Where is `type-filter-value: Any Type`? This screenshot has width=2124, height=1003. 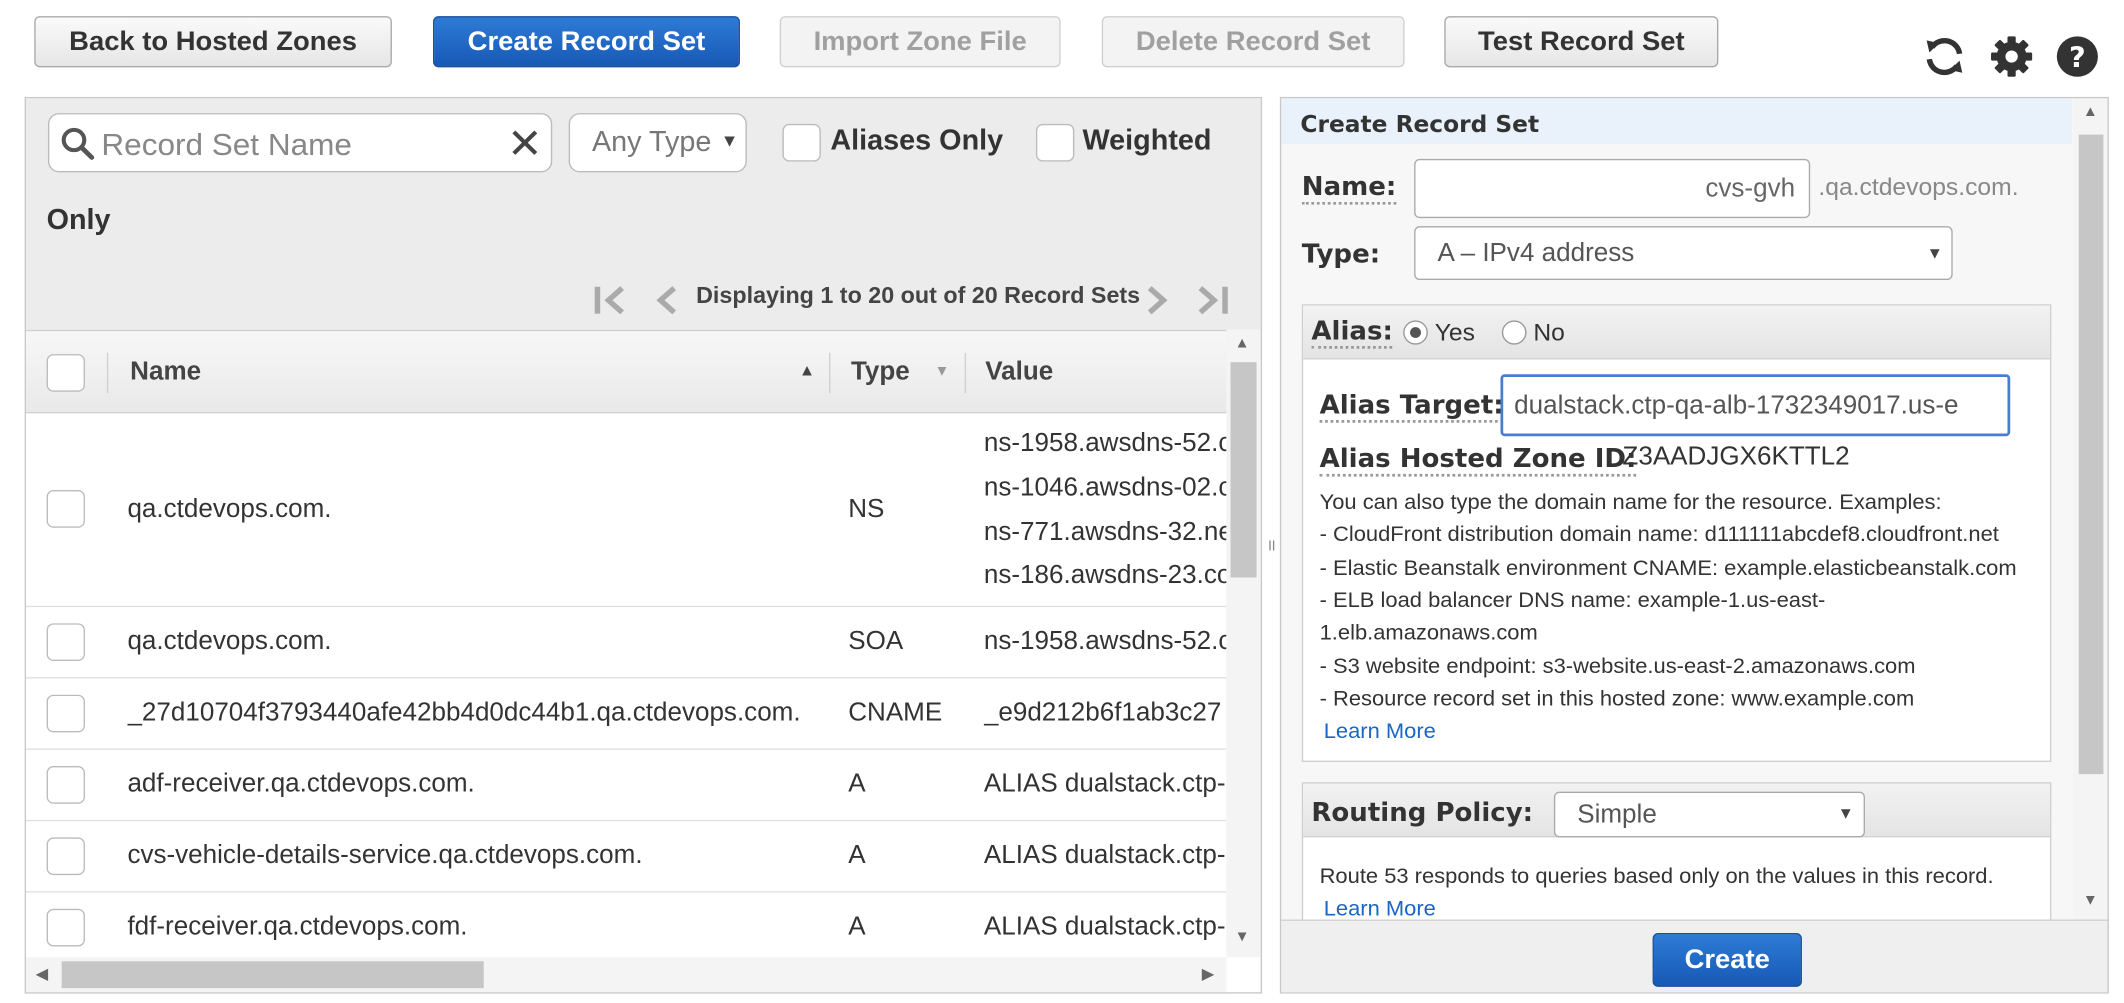 type-filter-value: Any Type is located at coordinates (651, 142).